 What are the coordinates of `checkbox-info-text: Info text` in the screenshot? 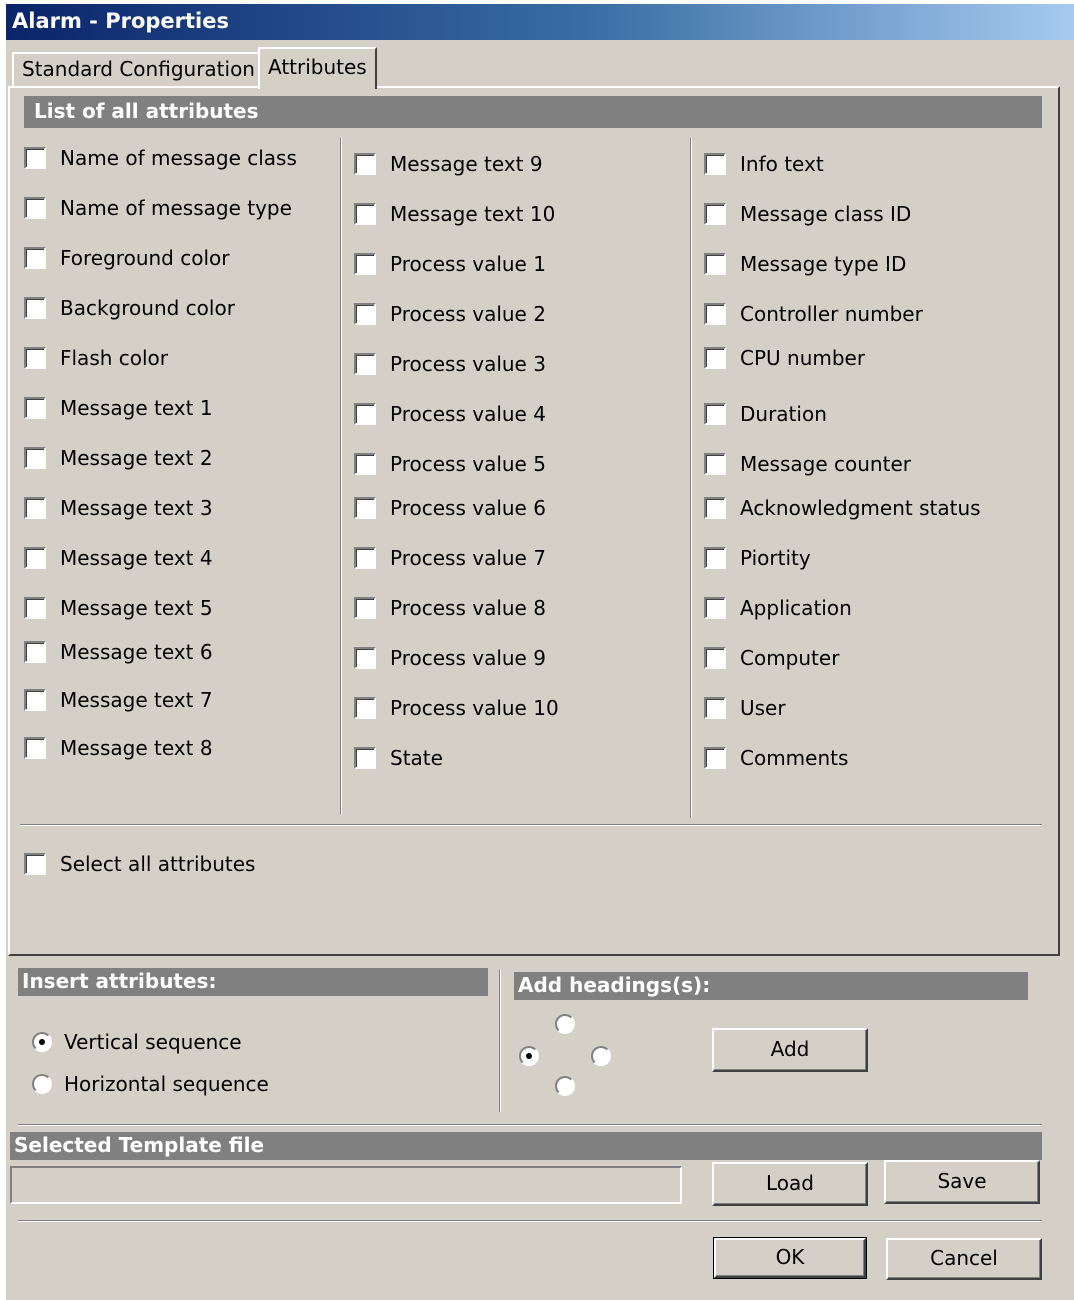 It's located at (764, 164).